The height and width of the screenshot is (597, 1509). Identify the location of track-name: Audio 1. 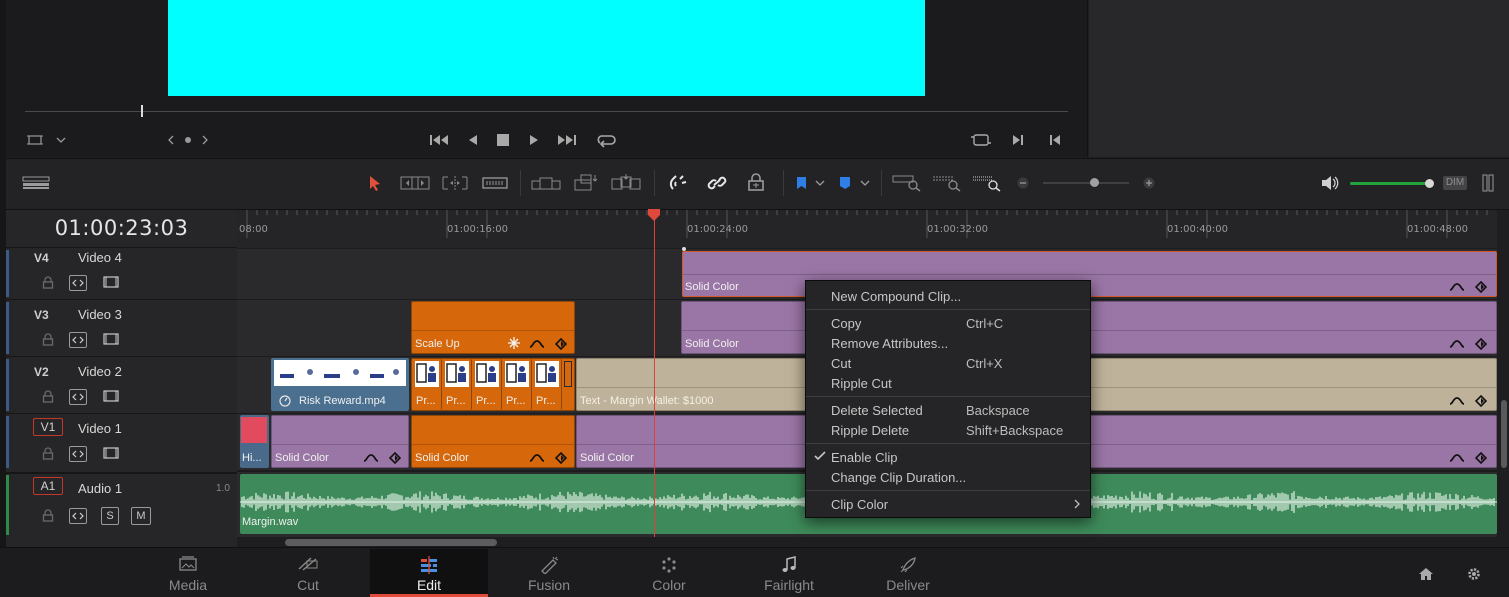
(100, 488).